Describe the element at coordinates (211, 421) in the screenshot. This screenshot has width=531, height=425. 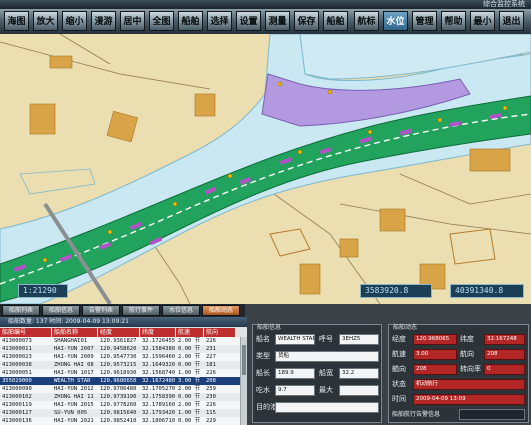
I see `table-cell: 229` at that location.